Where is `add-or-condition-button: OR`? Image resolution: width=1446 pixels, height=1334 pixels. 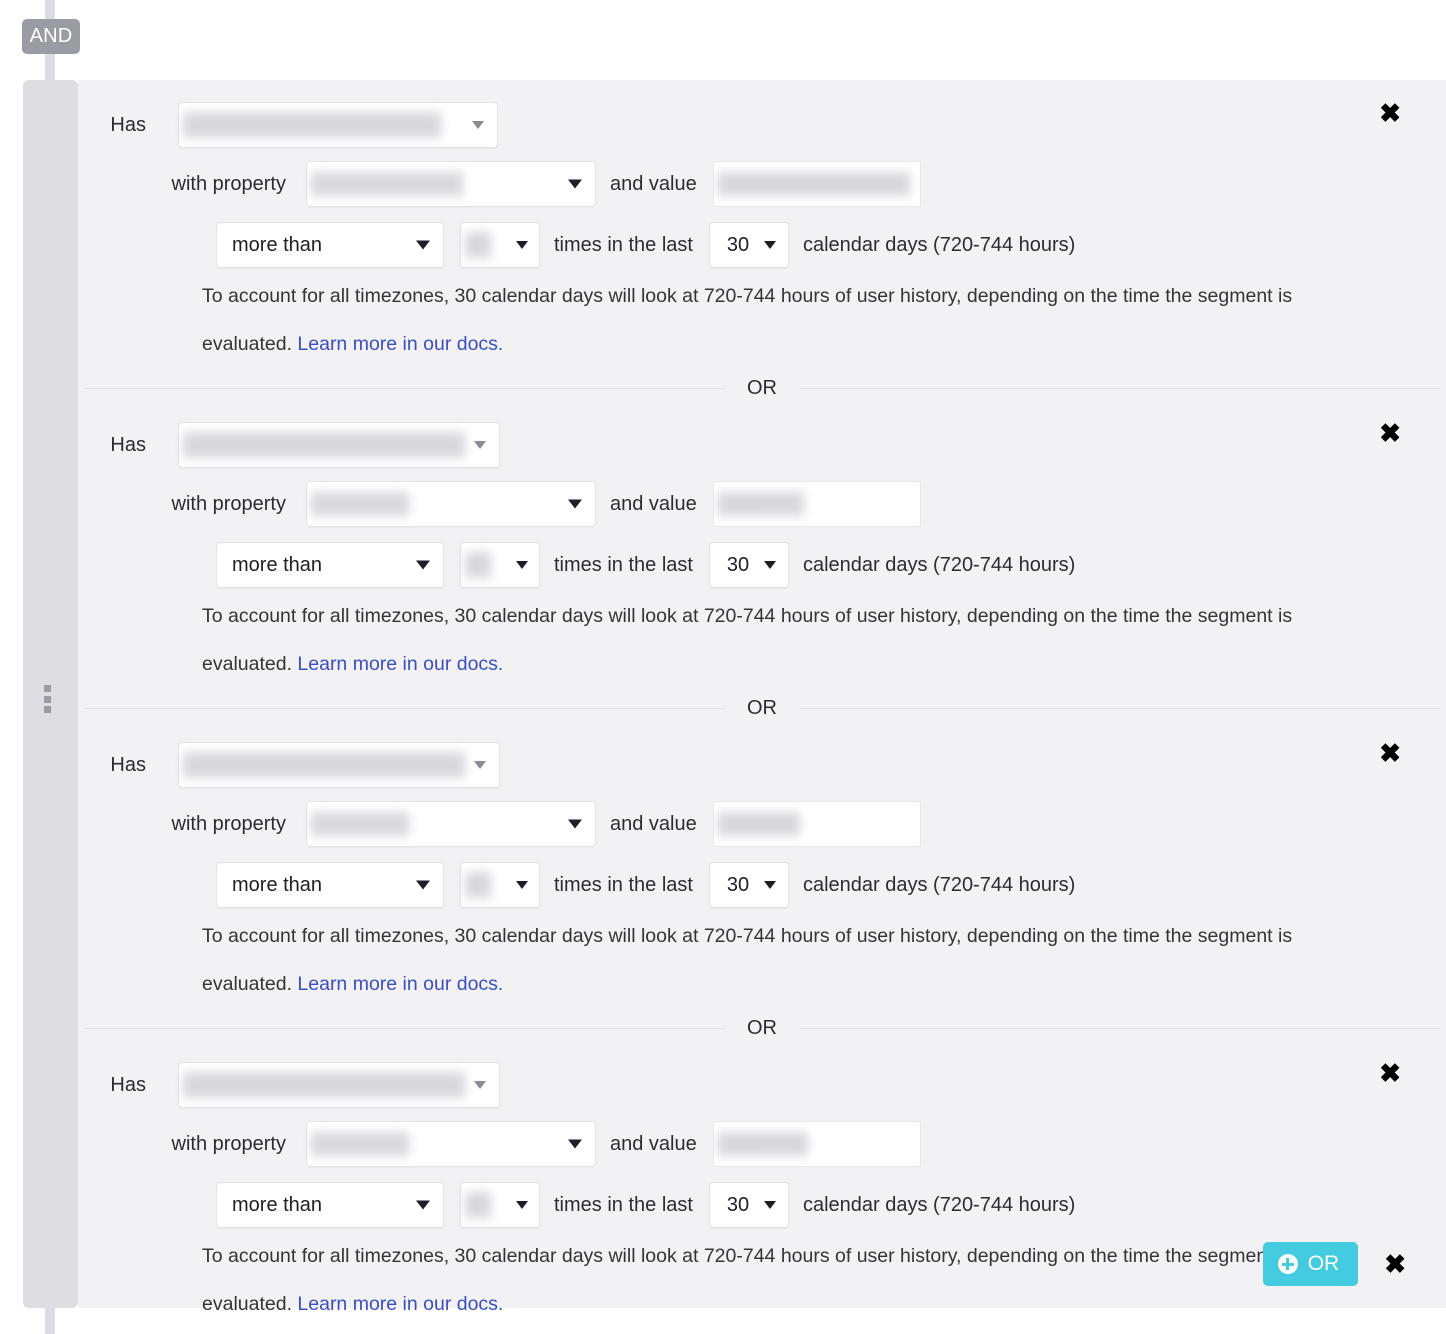
add-or-condition-button: OR is located at coordinates (1310, 1264).